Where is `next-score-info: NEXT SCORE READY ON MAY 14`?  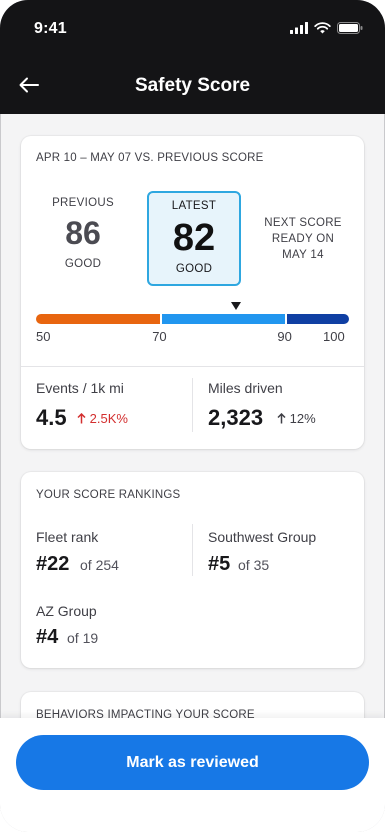 next-score-info: NEXT SCORE READY ON MAY 14 is located at coordinates (303, 239).